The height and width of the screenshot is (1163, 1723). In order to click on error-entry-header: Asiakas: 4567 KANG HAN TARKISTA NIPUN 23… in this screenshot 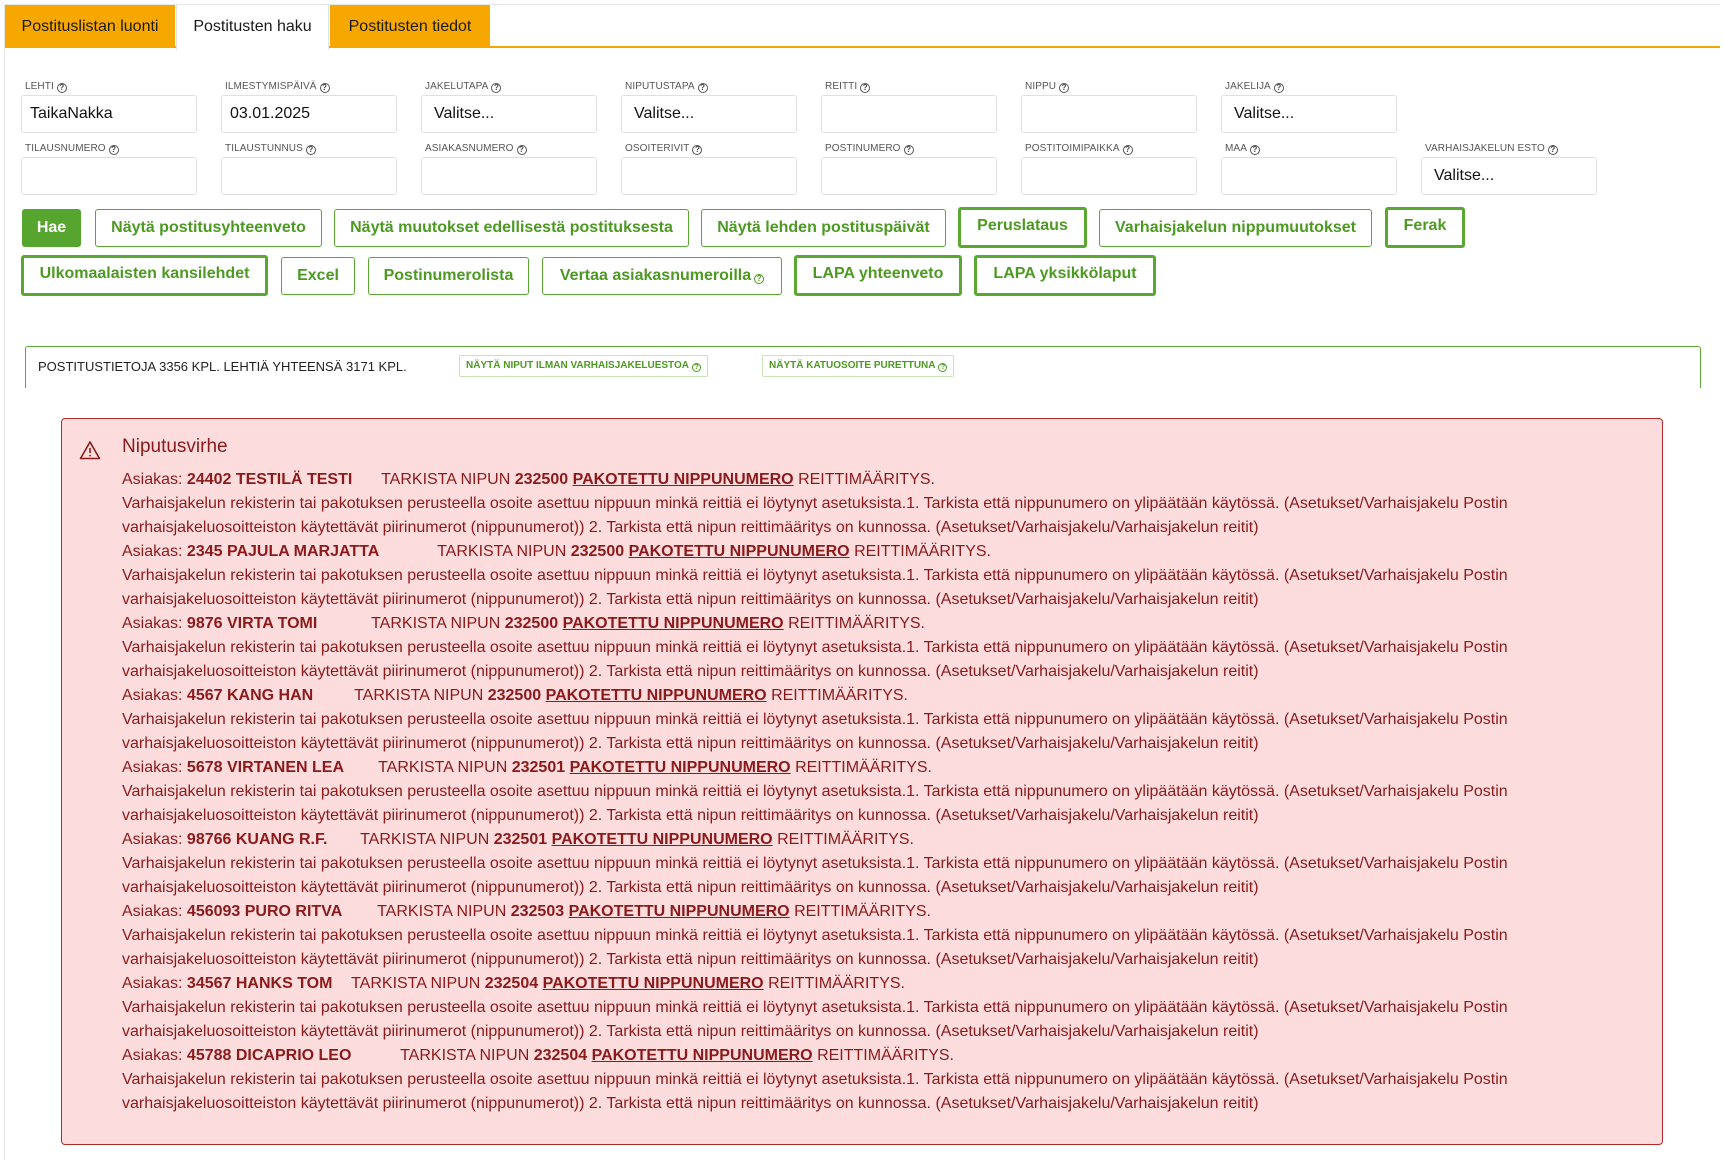, I will do `click(887, 696)`.